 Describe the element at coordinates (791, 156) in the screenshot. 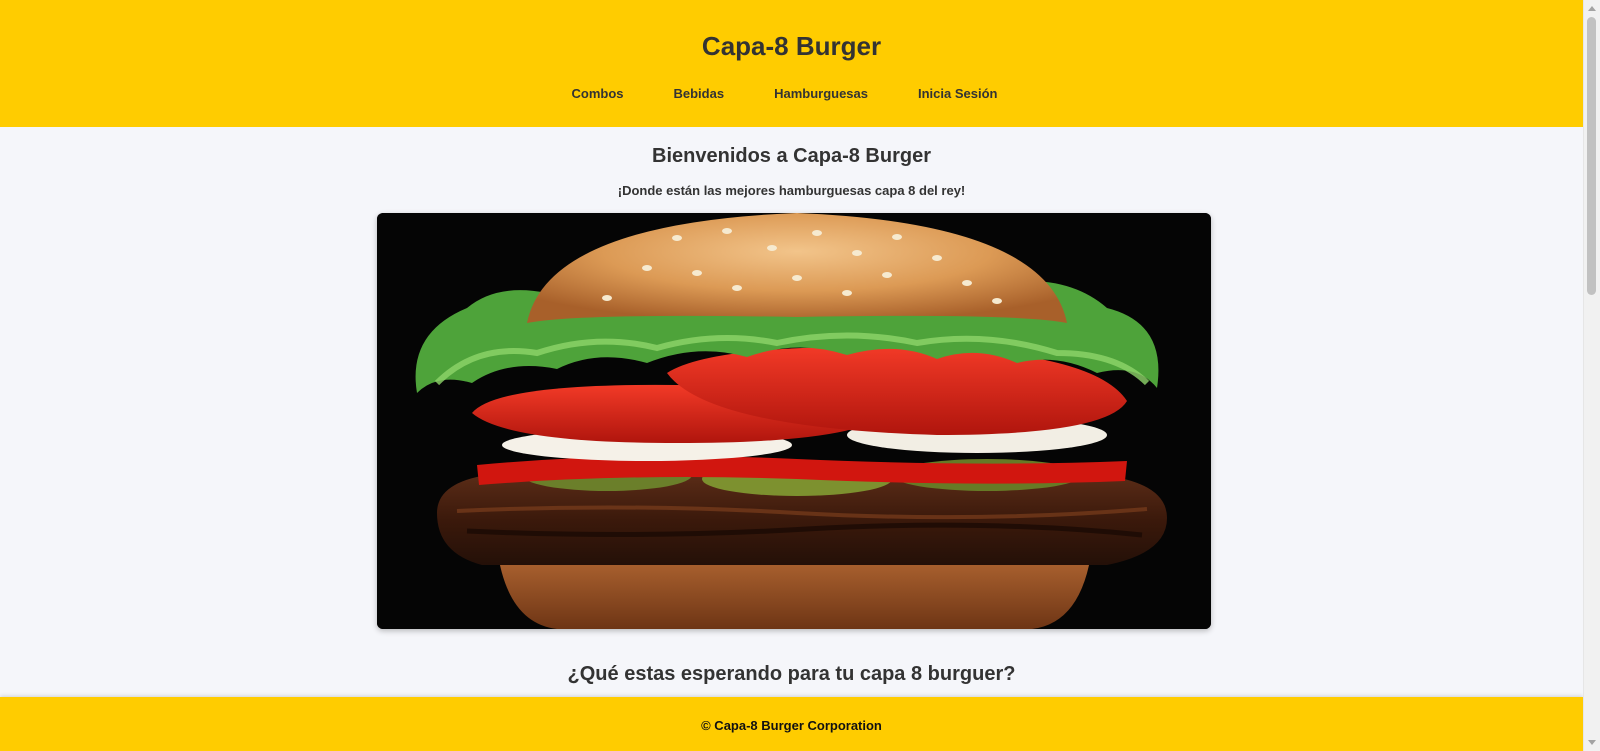

I see `welcome-title: Bienvenidos a Capa-8 Burger` at that location.